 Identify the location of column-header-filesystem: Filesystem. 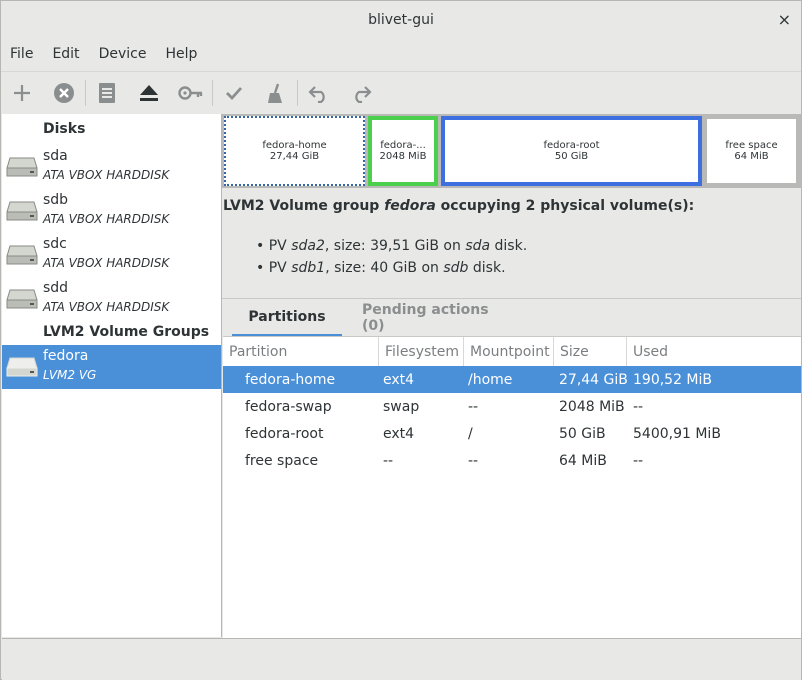
(421, 351).